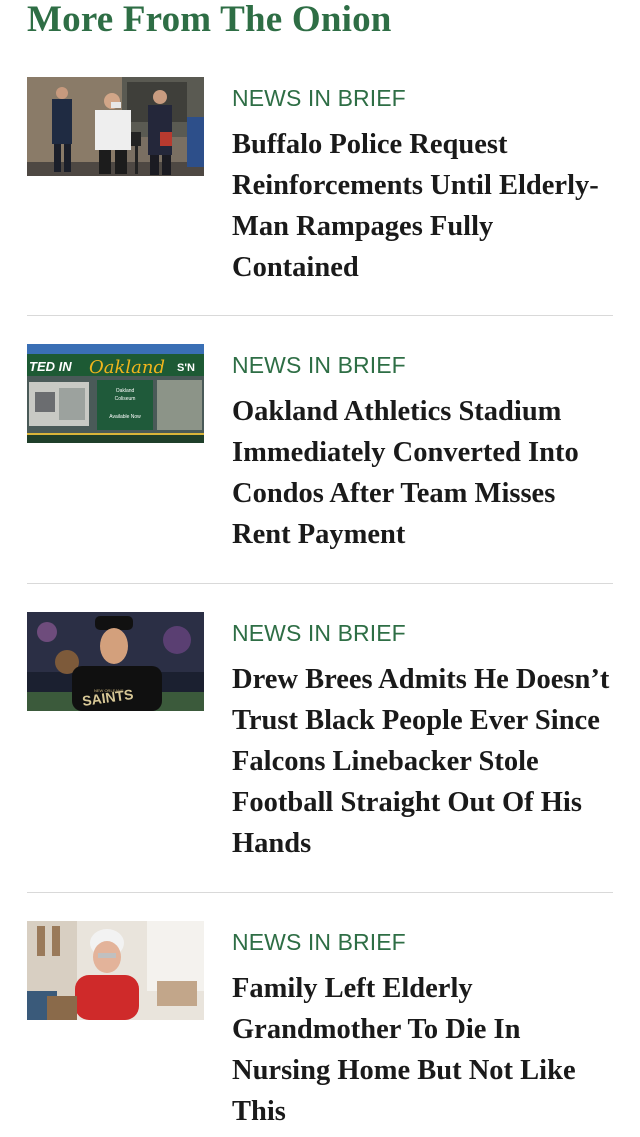  What do you see at coordinates (125, 417) in the screenshot?
I see `svg-text: Available Now` at bounding box center [125, 417].